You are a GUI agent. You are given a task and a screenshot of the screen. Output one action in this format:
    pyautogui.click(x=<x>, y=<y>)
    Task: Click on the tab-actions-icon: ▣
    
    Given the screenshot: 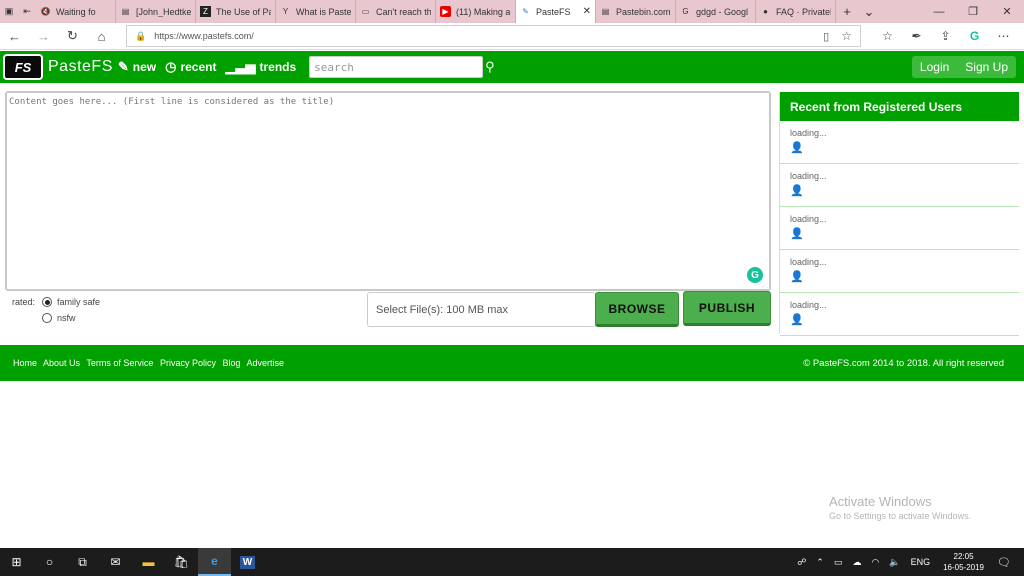 What is the action you would take?
    pyautogui.click(x=9, y=11)
    